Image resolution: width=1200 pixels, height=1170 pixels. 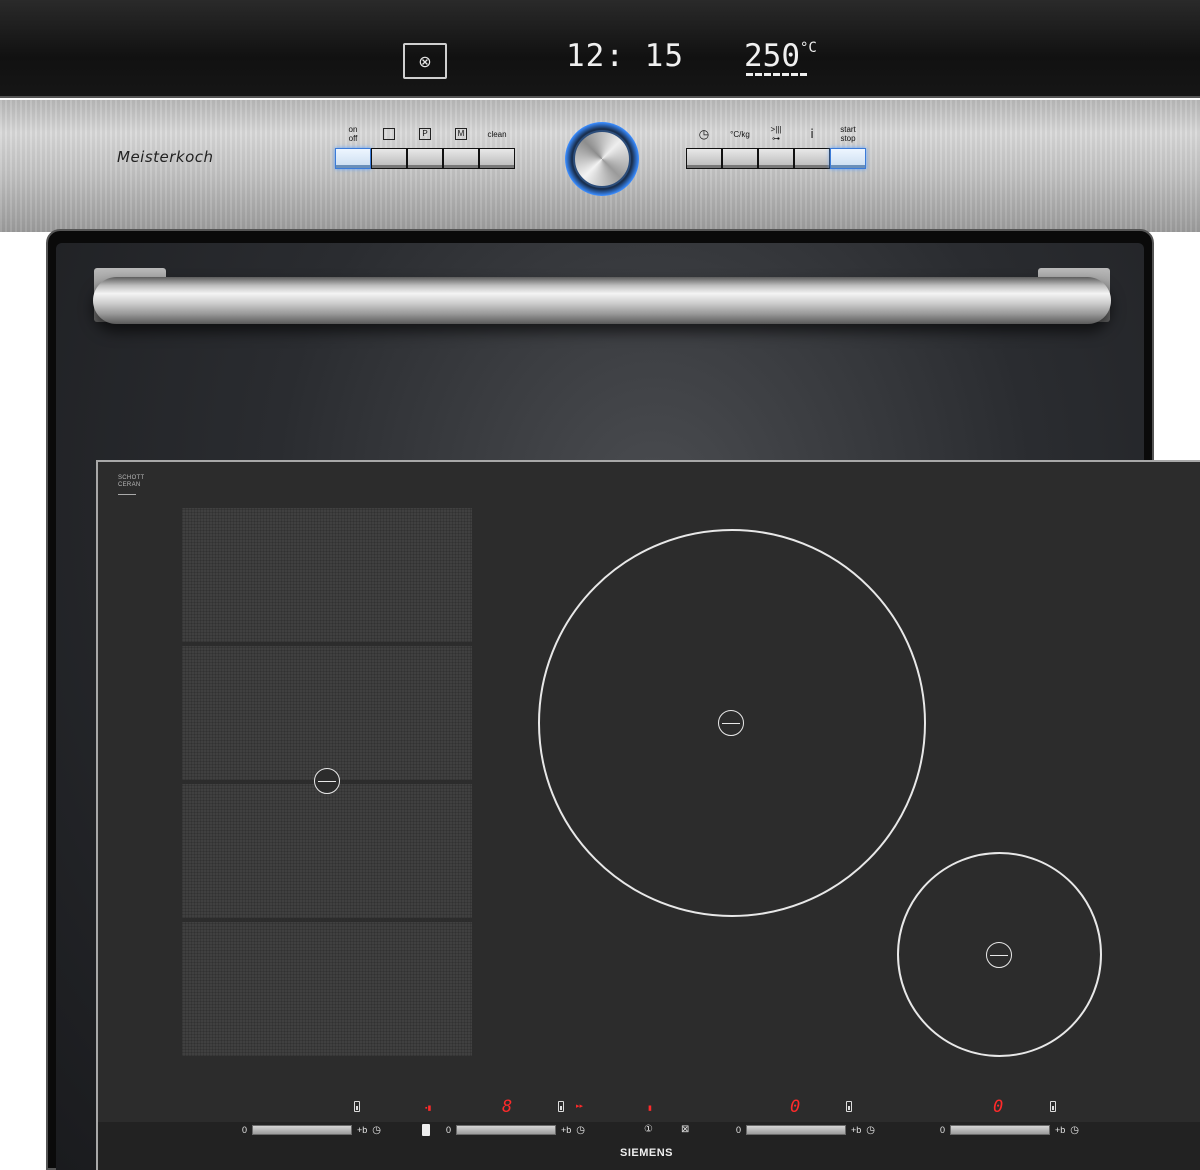 I want to click on flex-indicator-icon: ▪▮, so click(x=428, y=1108).